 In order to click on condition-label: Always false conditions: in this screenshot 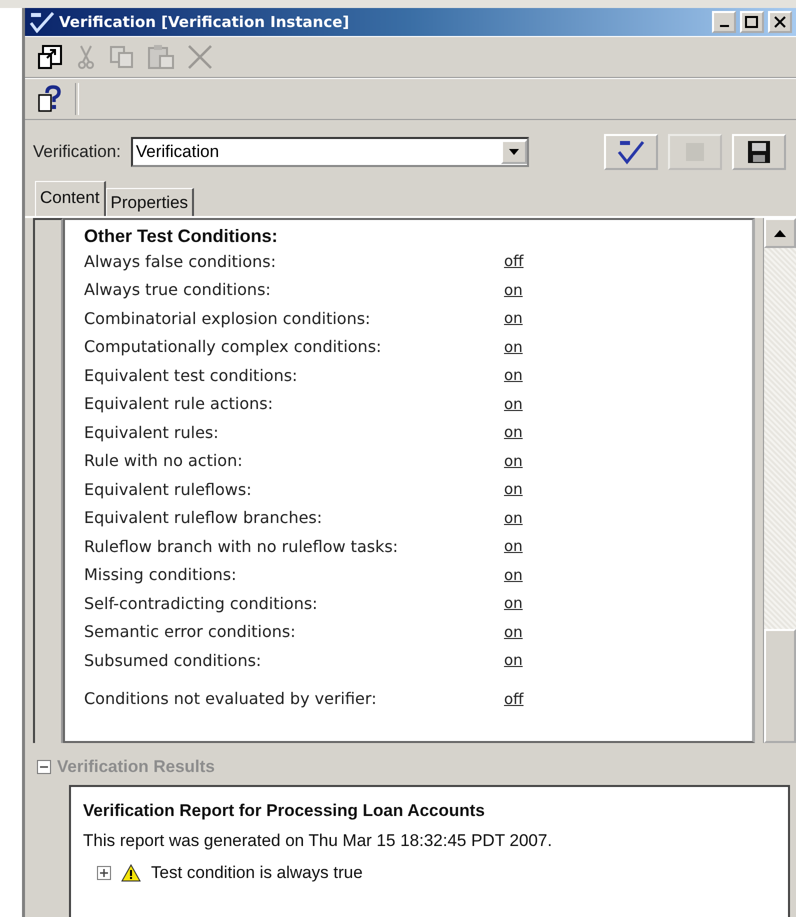, I will do `click(181, 261)`.